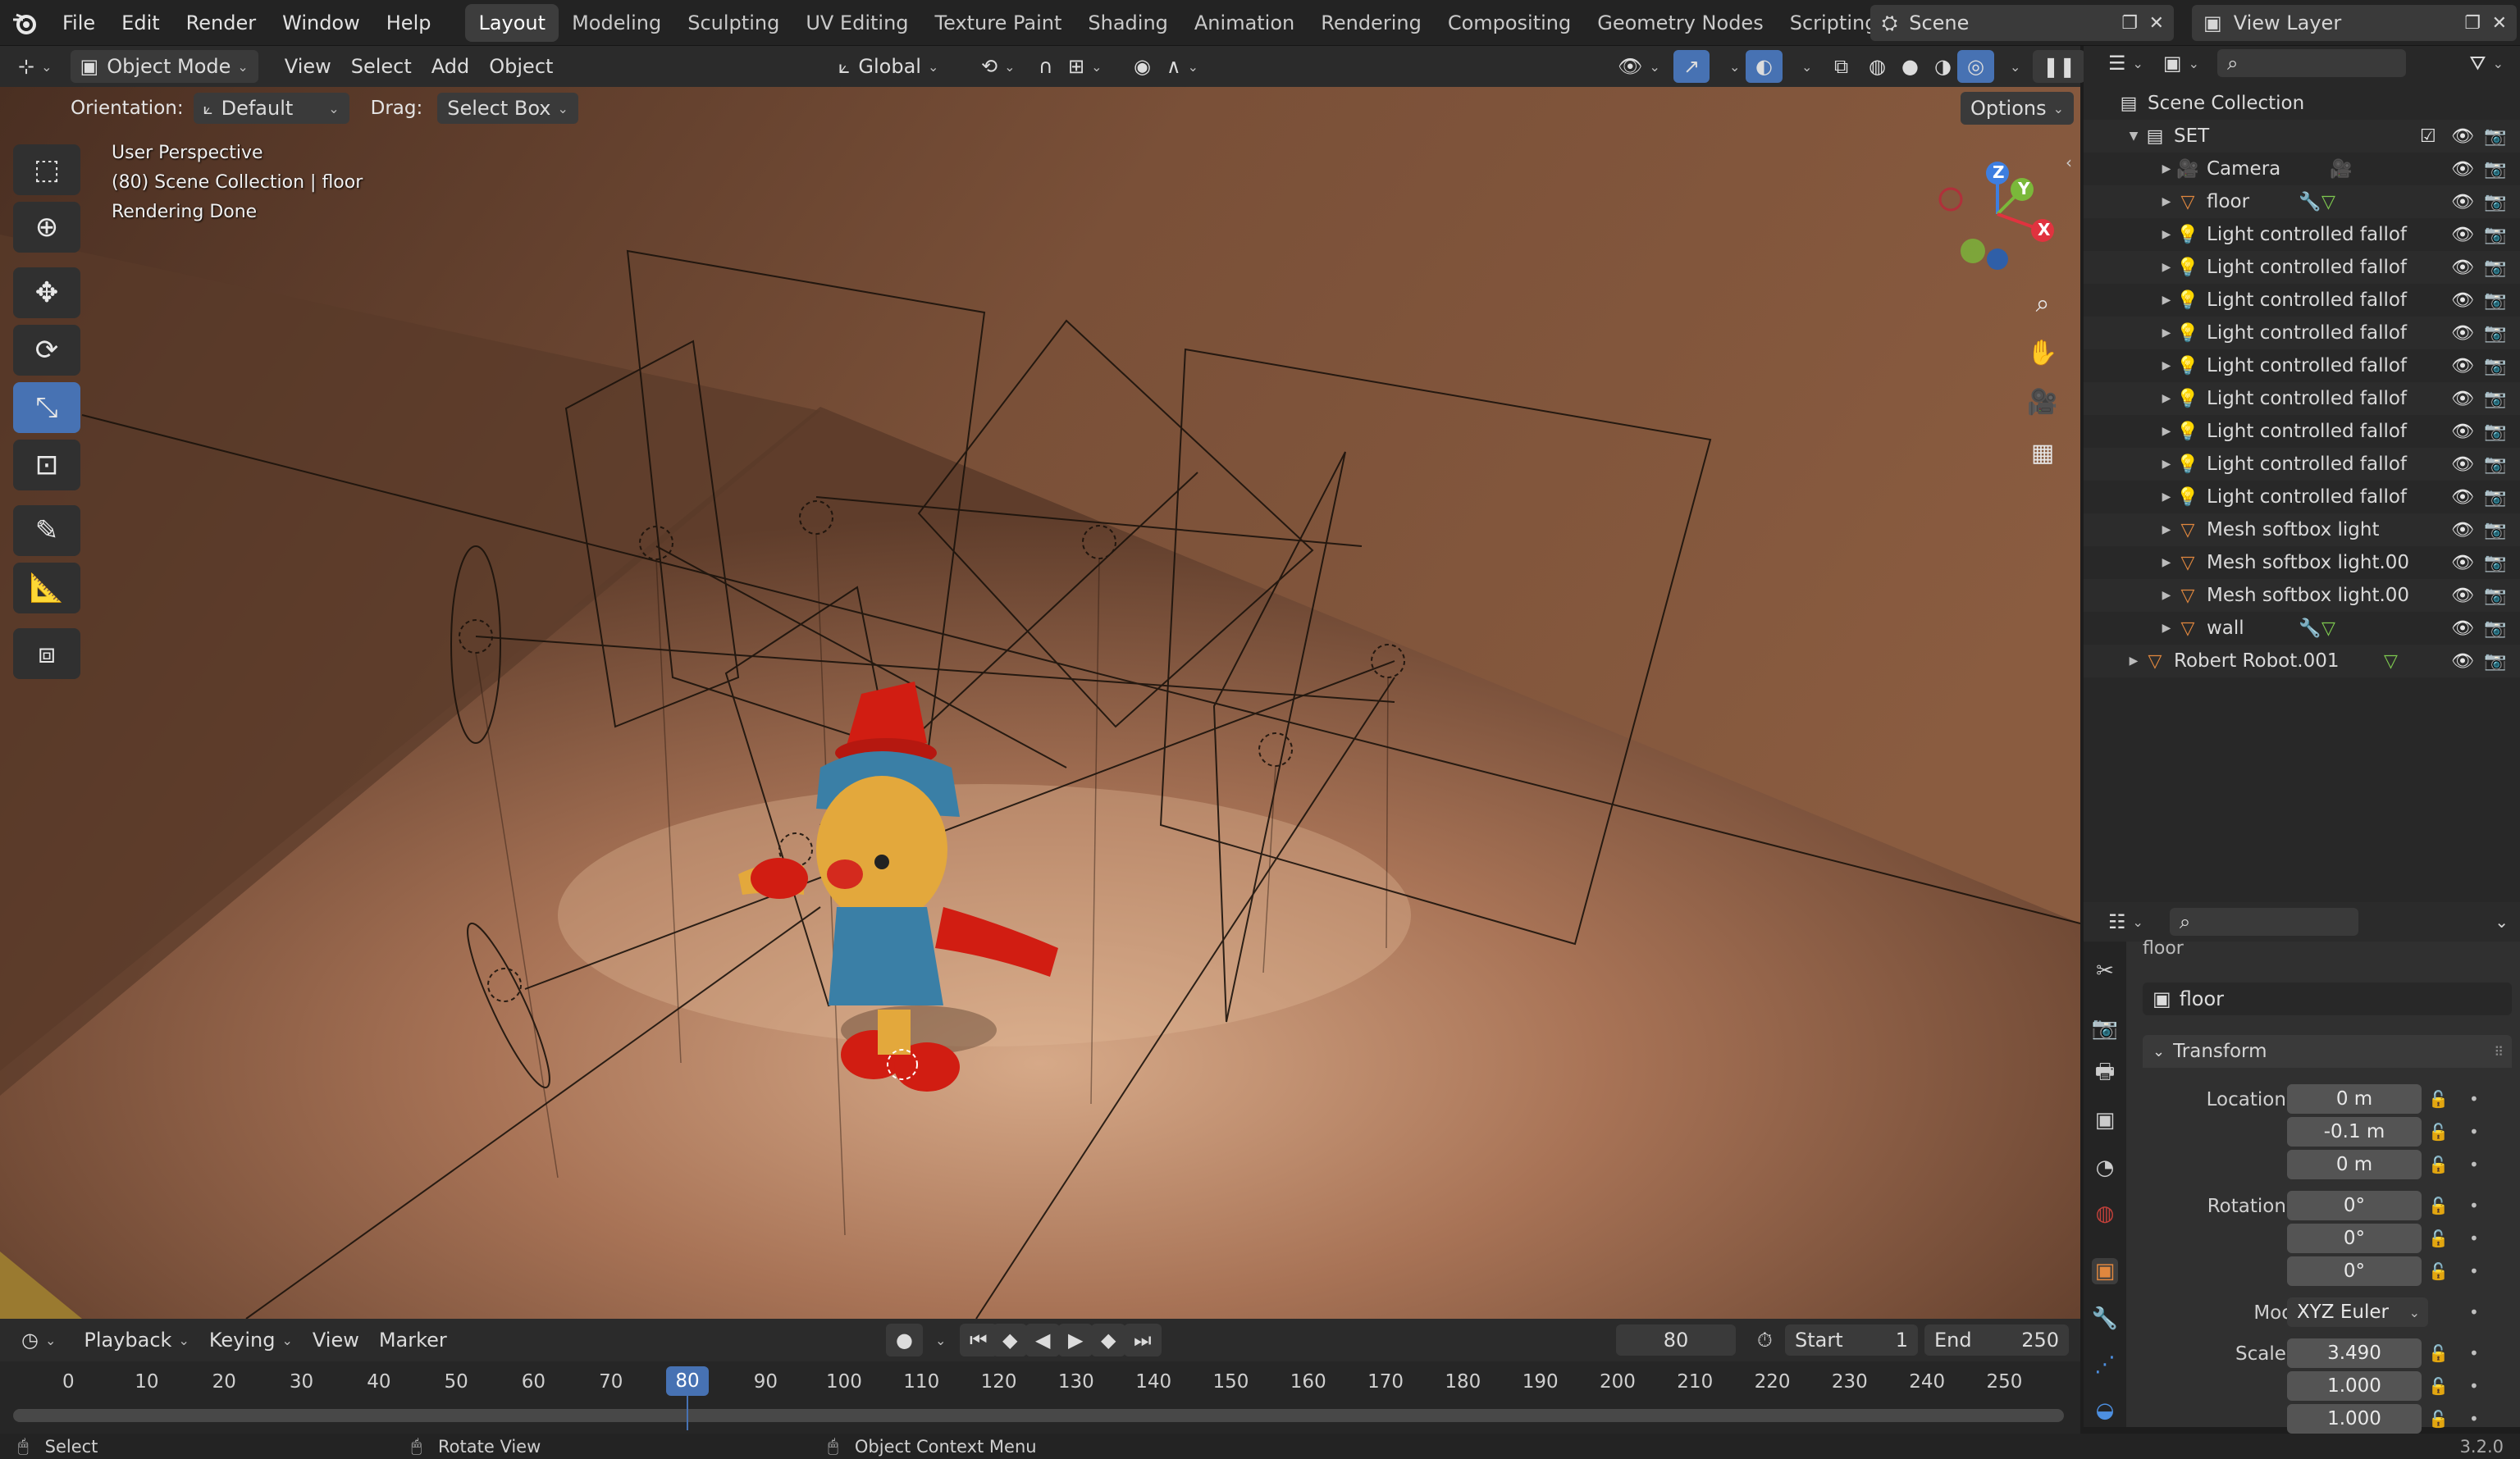 This screenshot has height=1459, width=2520. What do you see at coordinates (1910, 66) in the screenshot?
I see `shading-solid: ●` at bounding box center [1910, 66].